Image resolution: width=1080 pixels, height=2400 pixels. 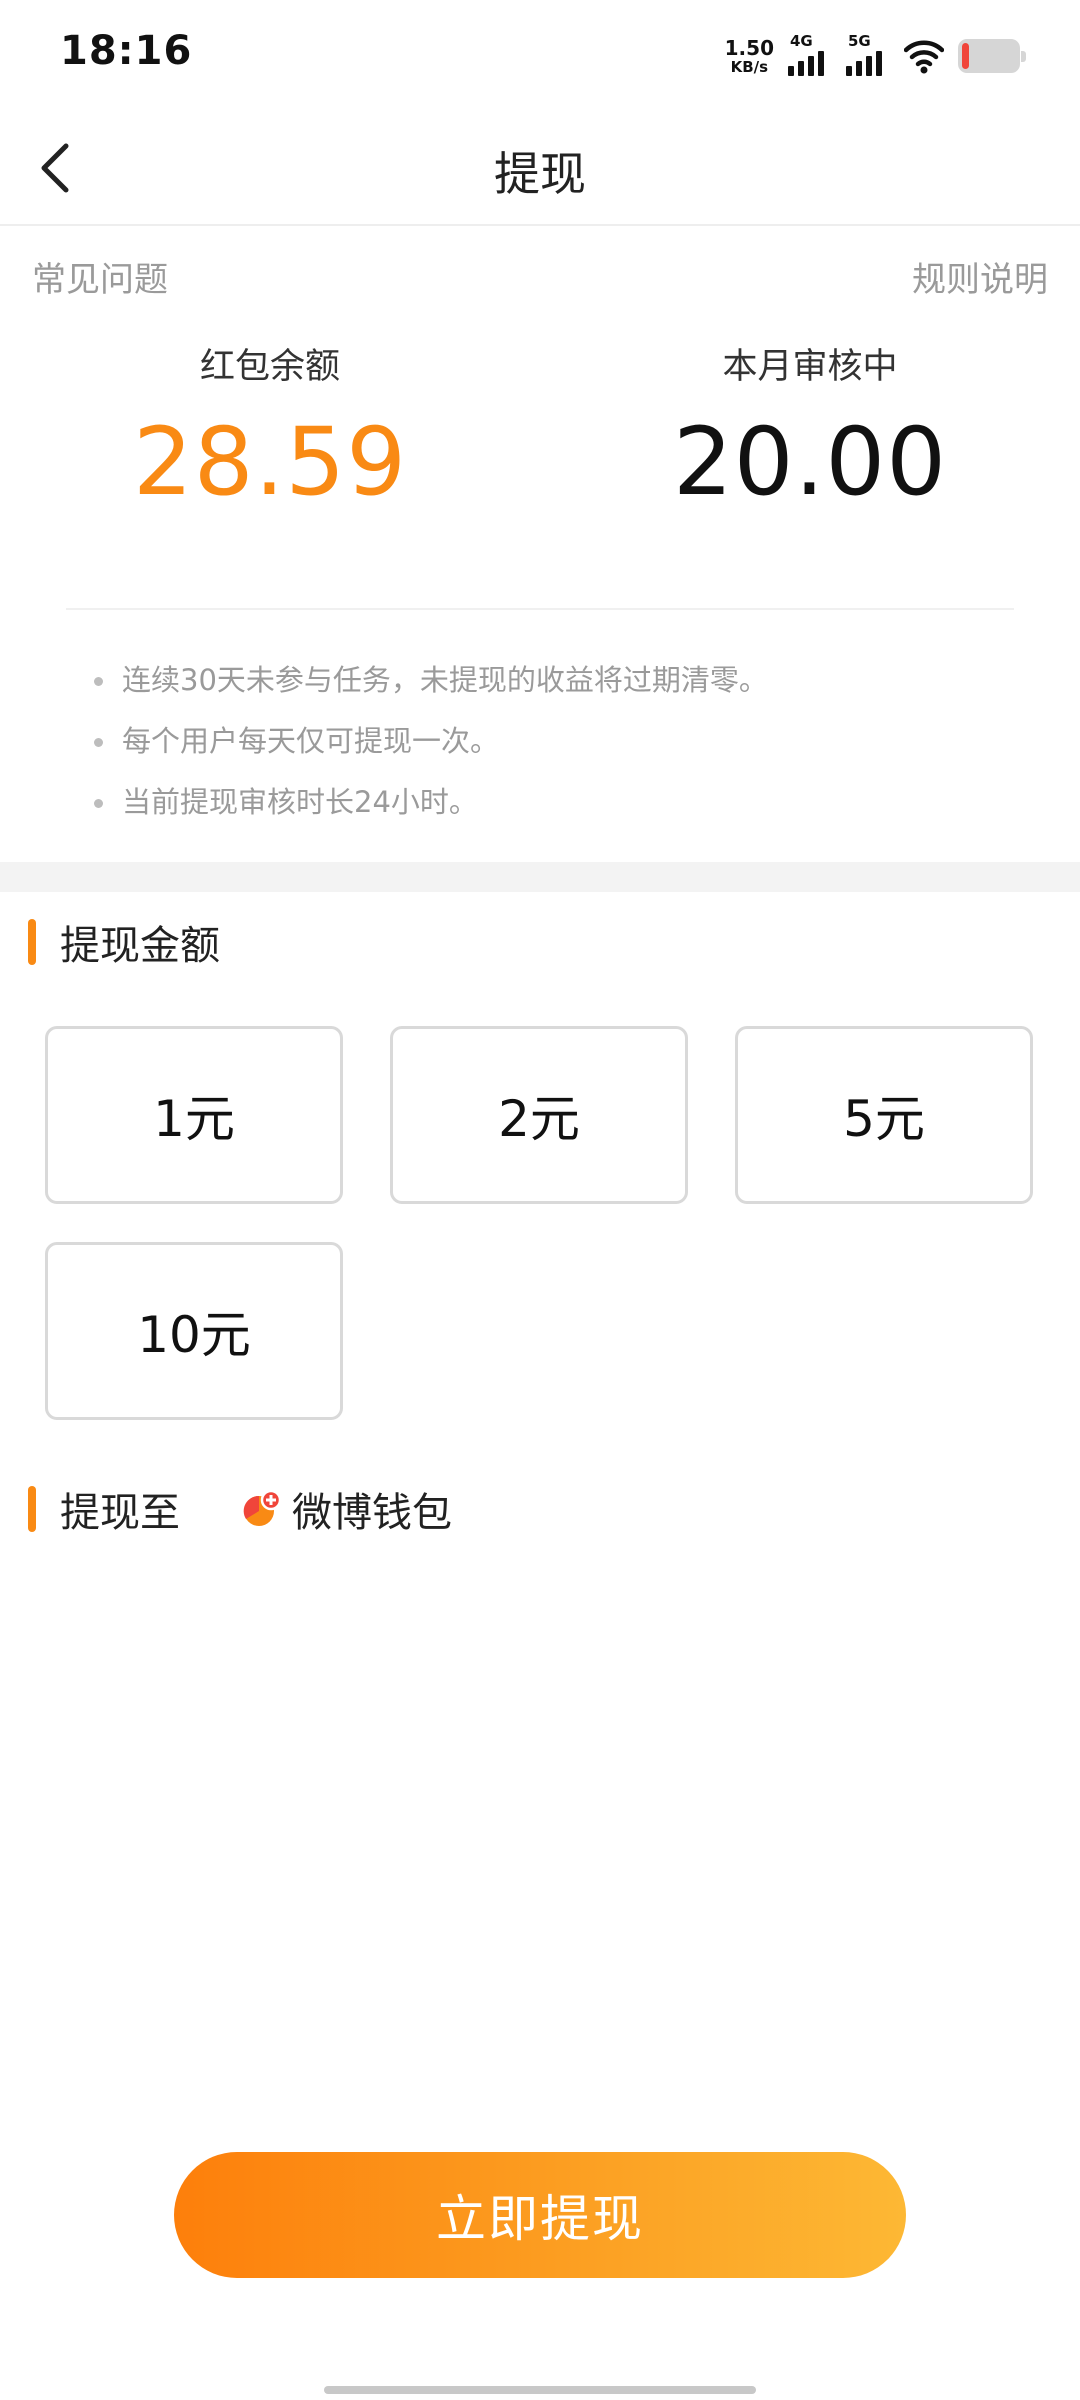 I want to click on amount-option-5: 5元, so click(x=884, y=1115).